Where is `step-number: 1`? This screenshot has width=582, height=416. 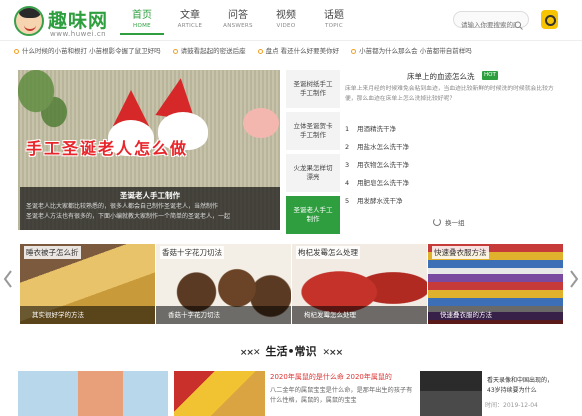 step-number: 1 is located at coordinates (347, 129).